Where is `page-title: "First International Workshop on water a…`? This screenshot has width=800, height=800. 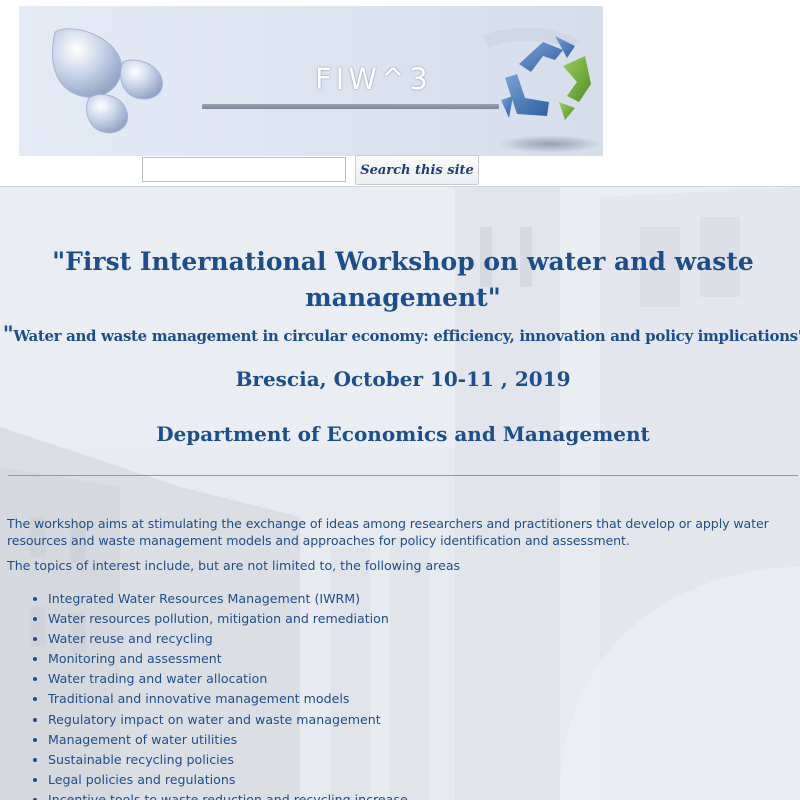
page-title: "First International Workshop on water a… is located at coordinates (403, 279).